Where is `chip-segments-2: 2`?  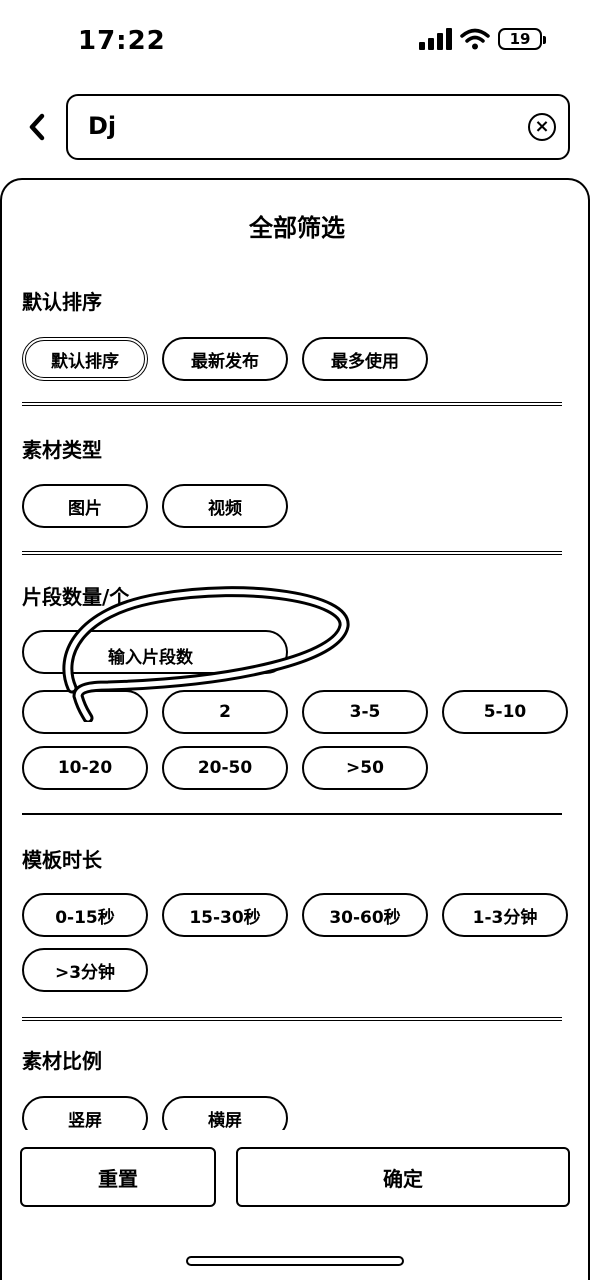 chip-segments-2: 2 is located at coordinates (225, 712).